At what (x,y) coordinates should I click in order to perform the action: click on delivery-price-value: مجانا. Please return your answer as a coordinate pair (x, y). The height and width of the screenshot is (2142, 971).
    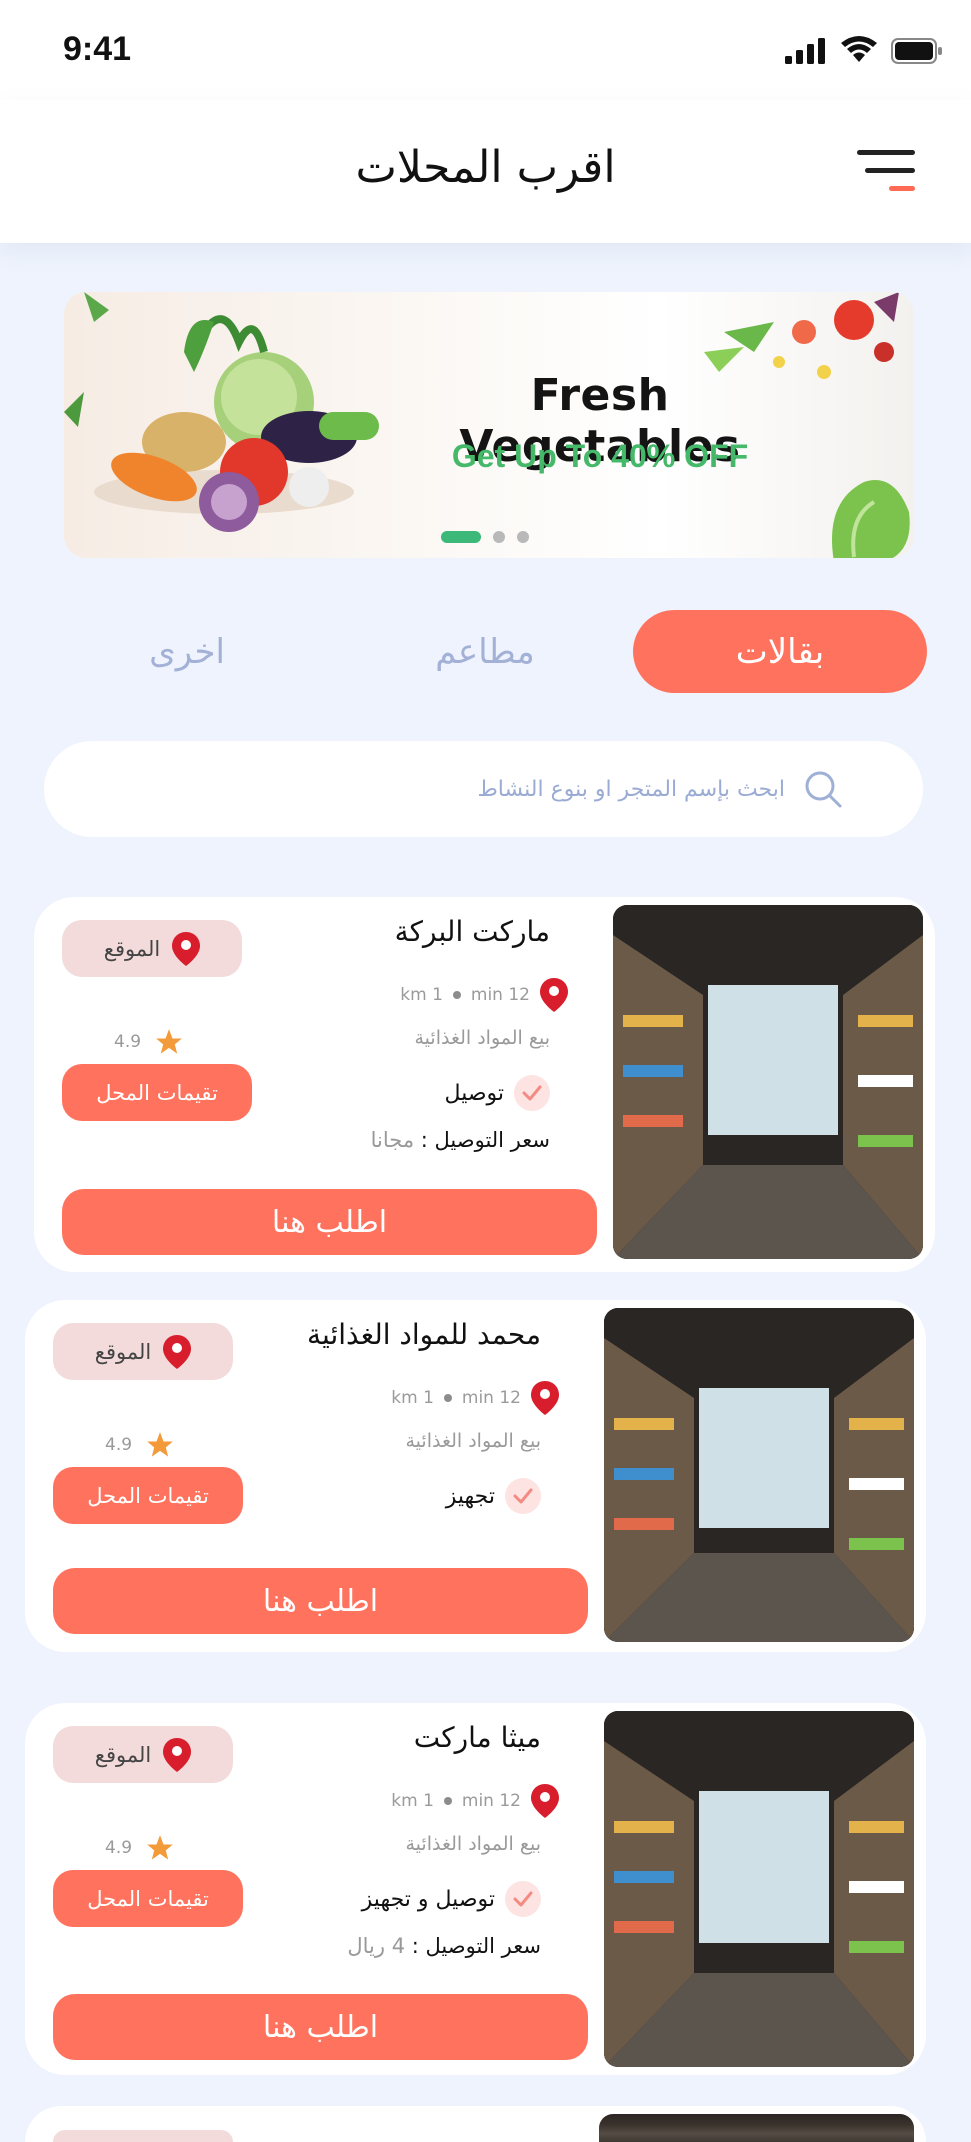
    Looking at the image, I should click on (392, 1140).